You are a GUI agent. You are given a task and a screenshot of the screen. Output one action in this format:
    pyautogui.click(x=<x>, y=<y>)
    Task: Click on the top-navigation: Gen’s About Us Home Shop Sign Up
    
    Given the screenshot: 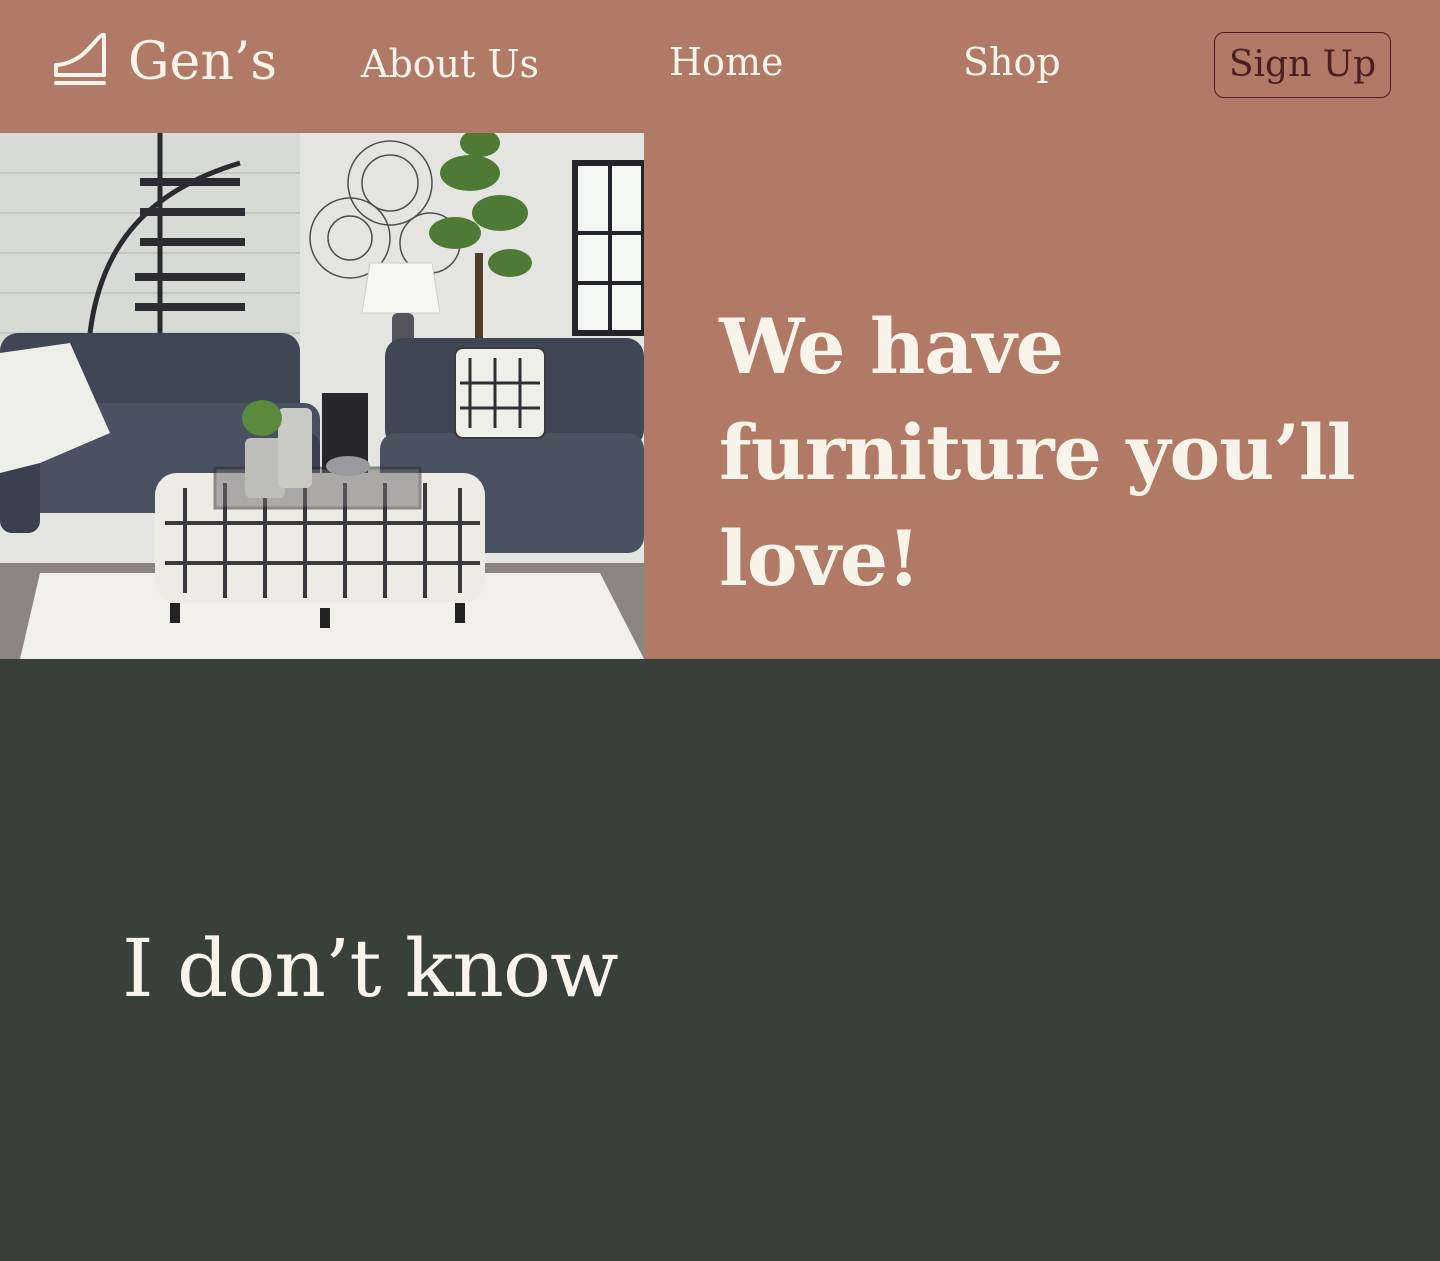 What is the action you would take?
    pyautogui.click(x=720, y=66)
    